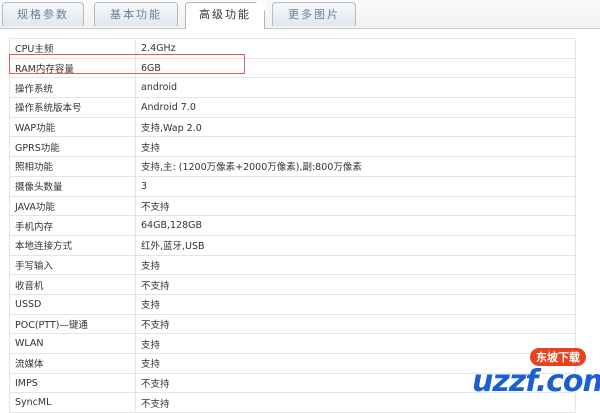 The width and height of the screenshot is (600, 413). Describe the element at coordinates (72, 225) in the screenshot. I see `spec-key: 手机内存` at that location.